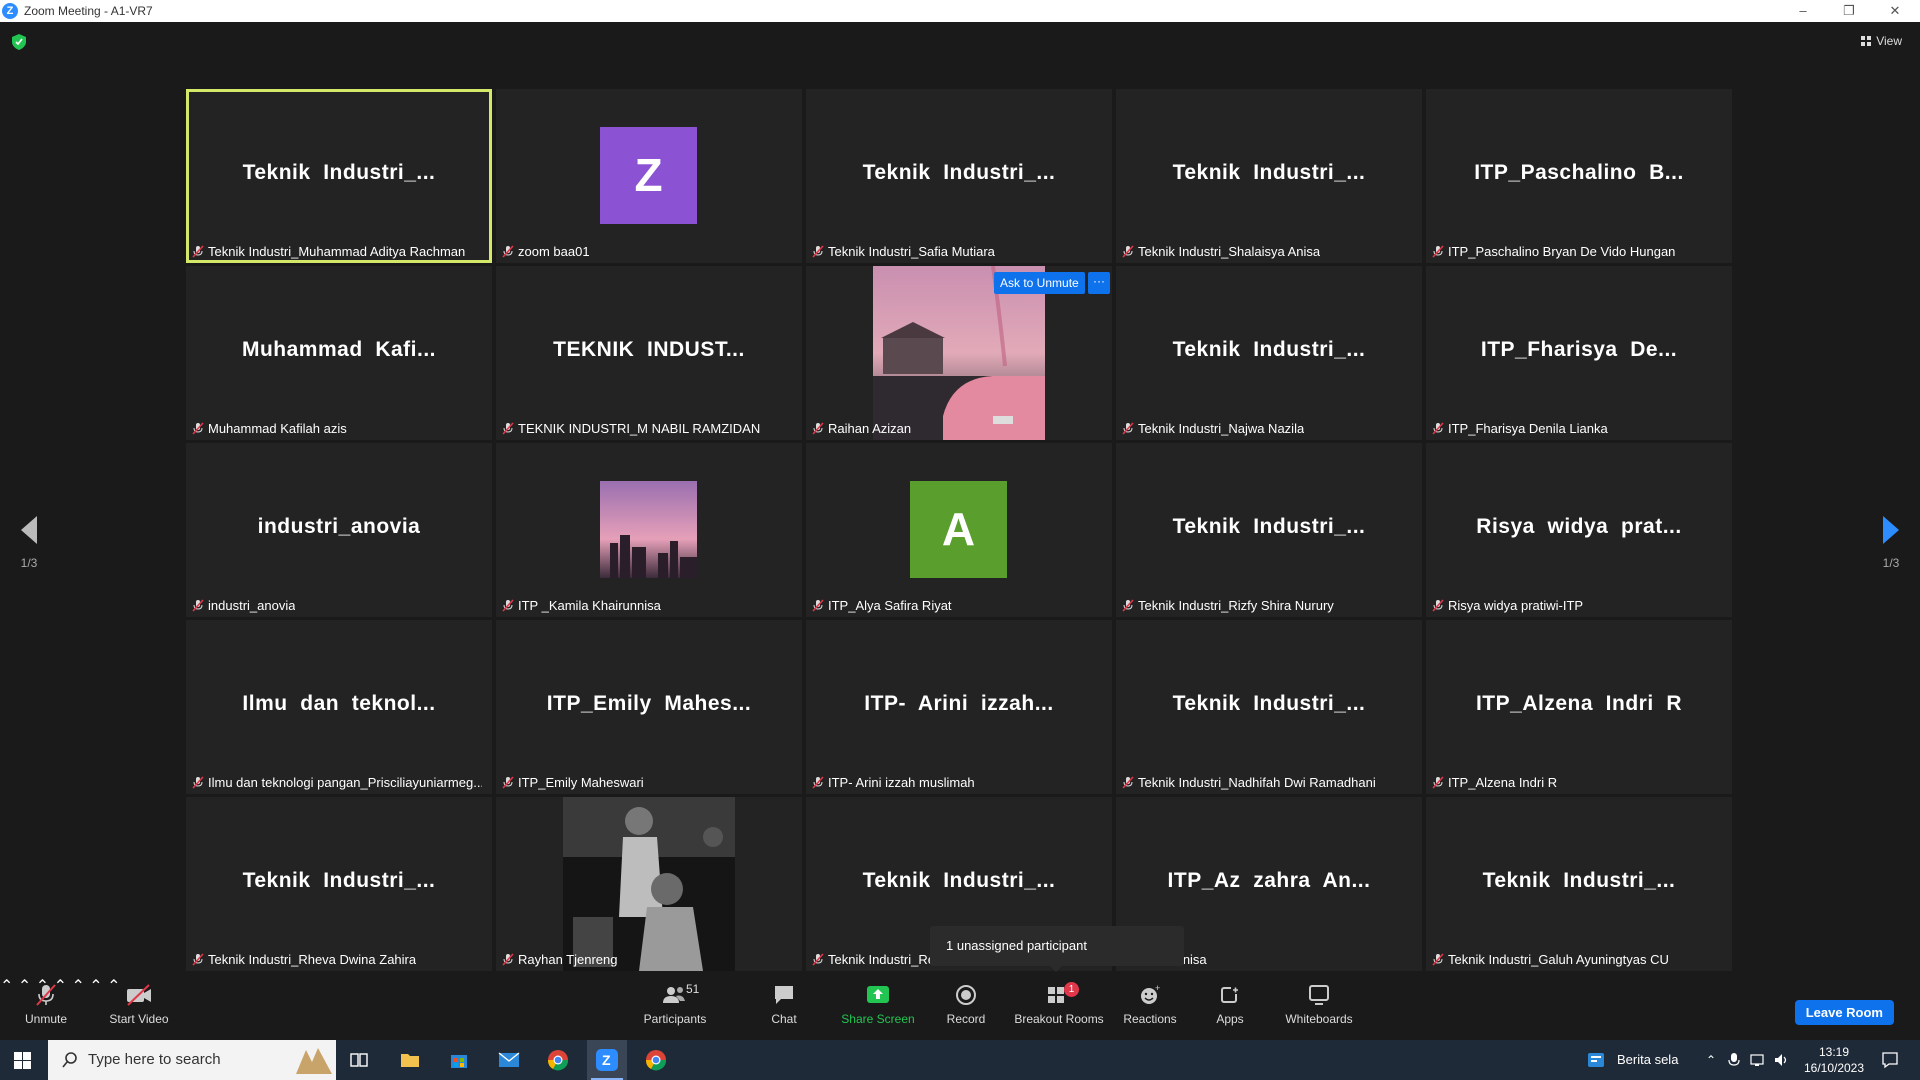 This screenshot has height=1080, width=1920. I want to click on windows-start-icon, so click(22, 1060).